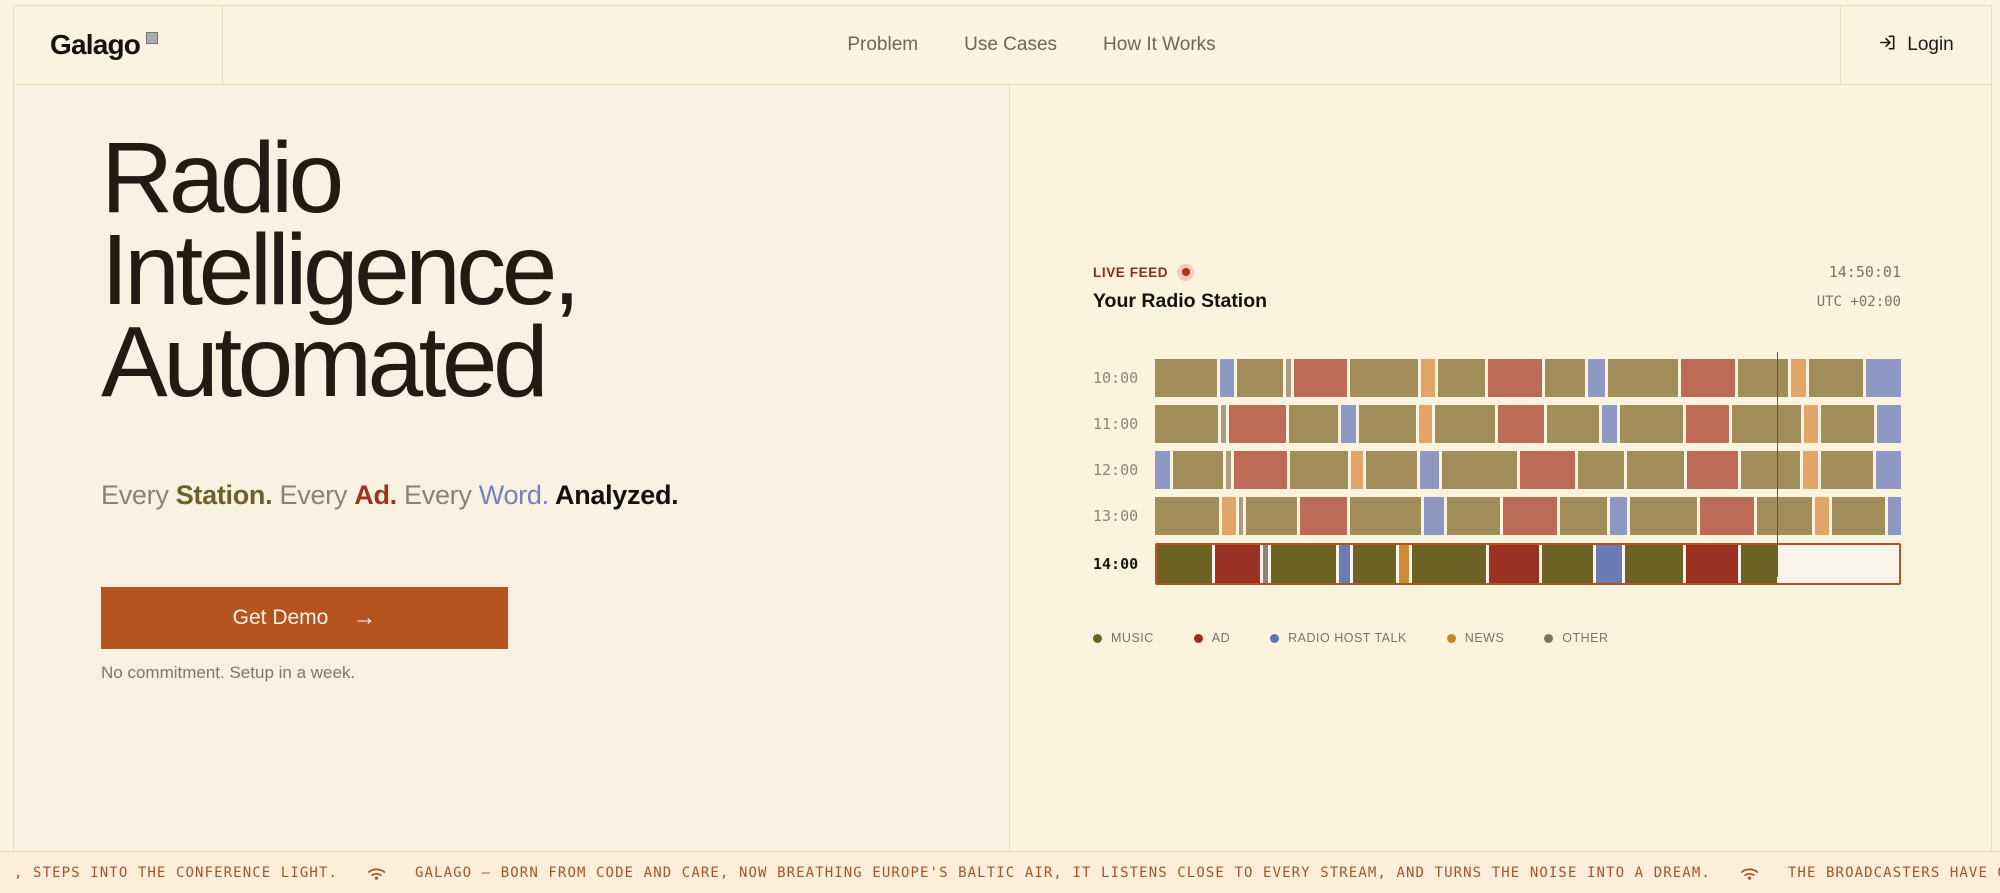 The width and height of the screenshot is (2000, 893). I want to click on login-icon, so click(1887, 45).